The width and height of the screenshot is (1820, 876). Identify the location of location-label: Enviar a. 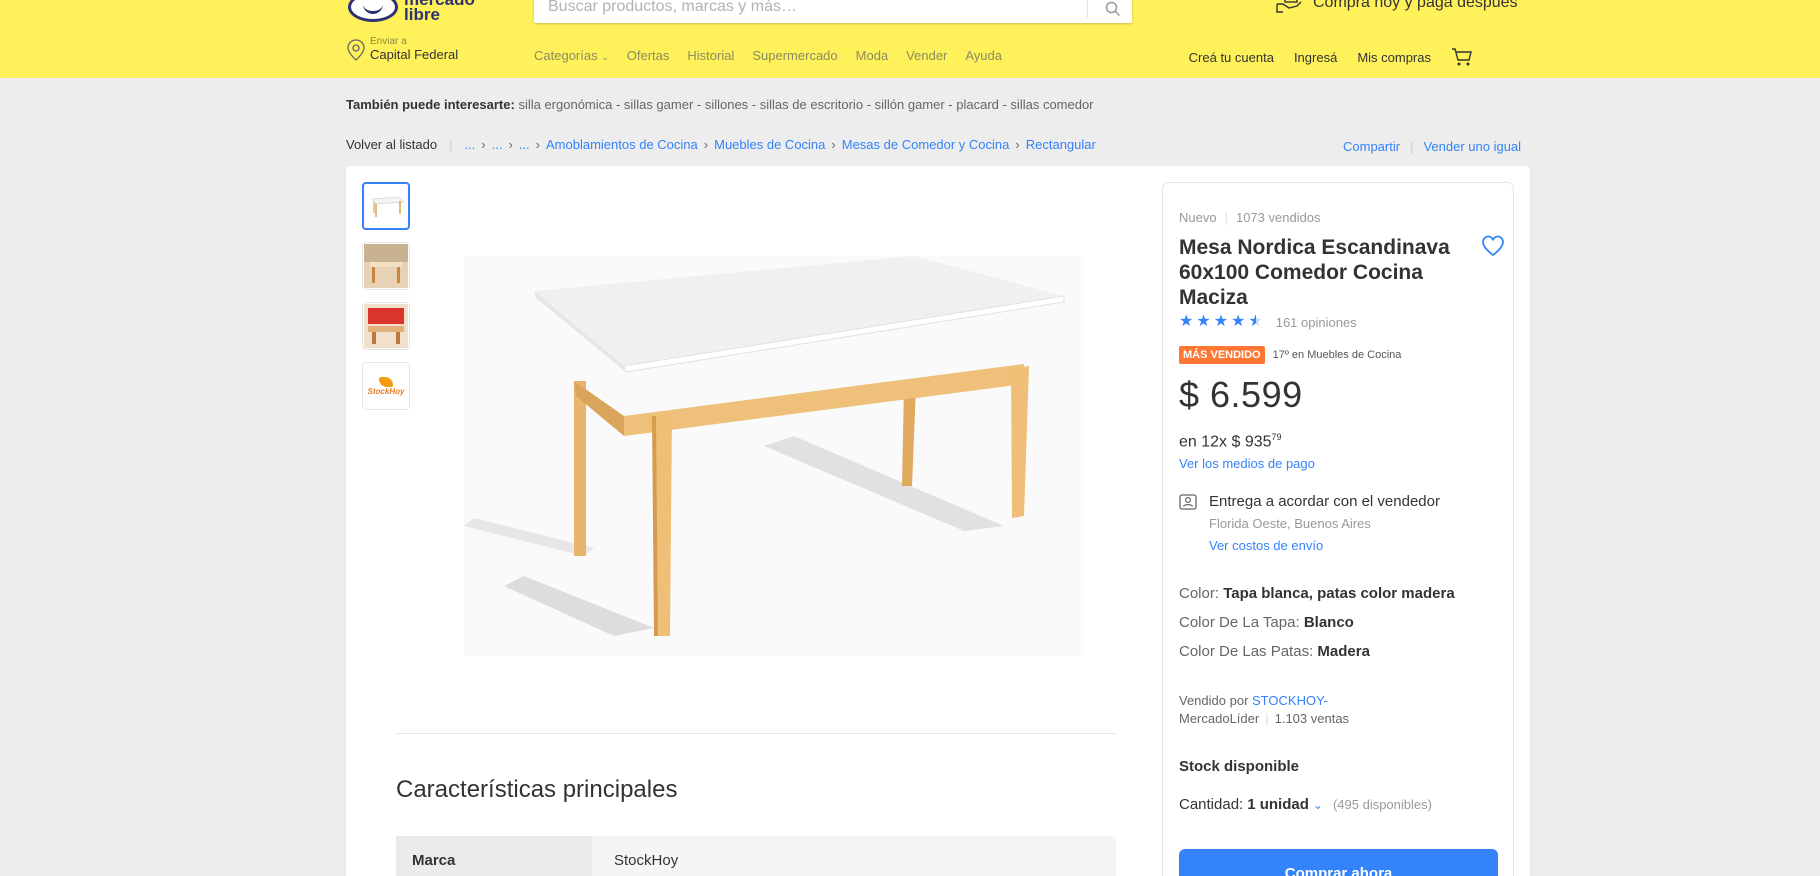
(388, 41).